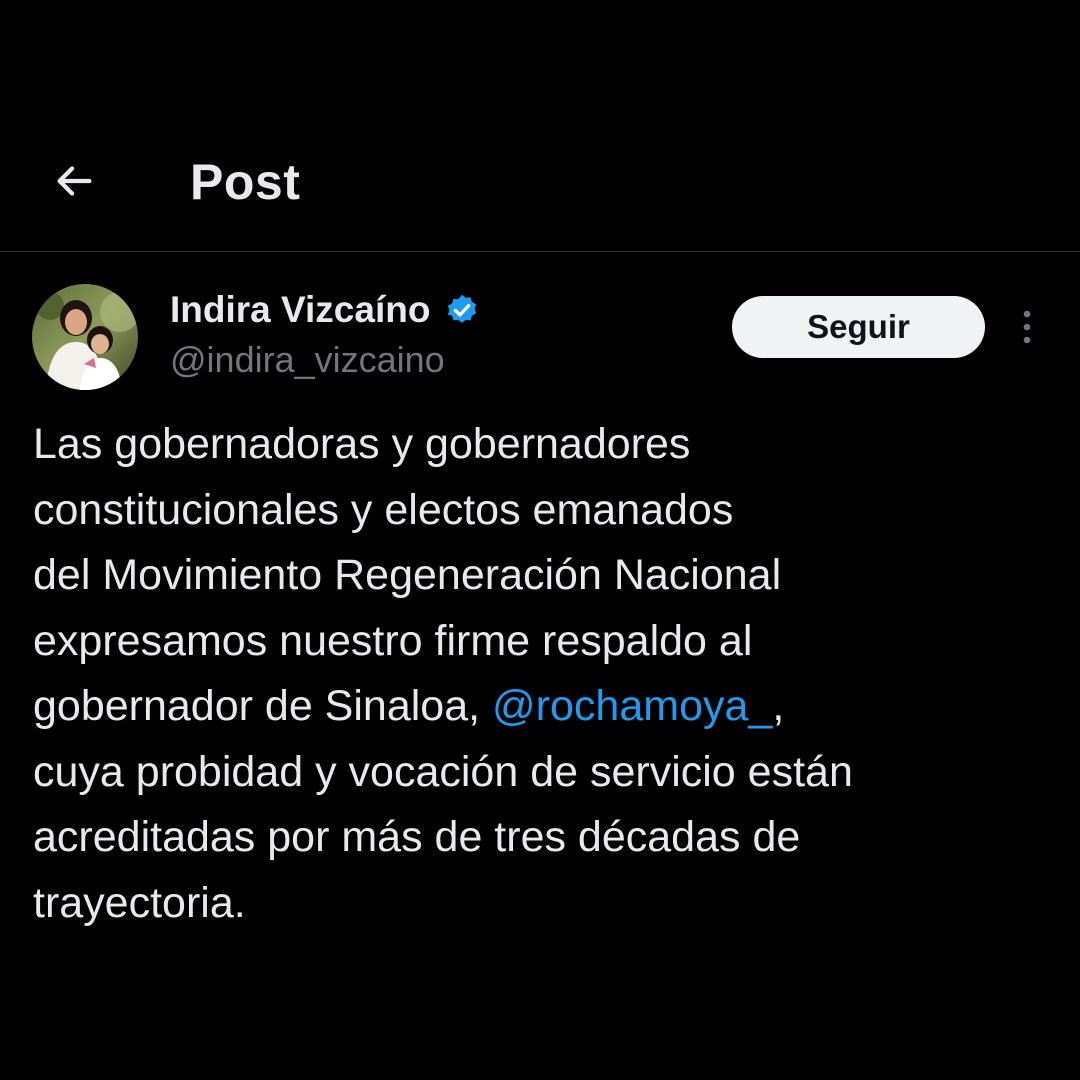 The image size is (1080, 1080). I want to click on arrow-left-icon, so click(74, 181).